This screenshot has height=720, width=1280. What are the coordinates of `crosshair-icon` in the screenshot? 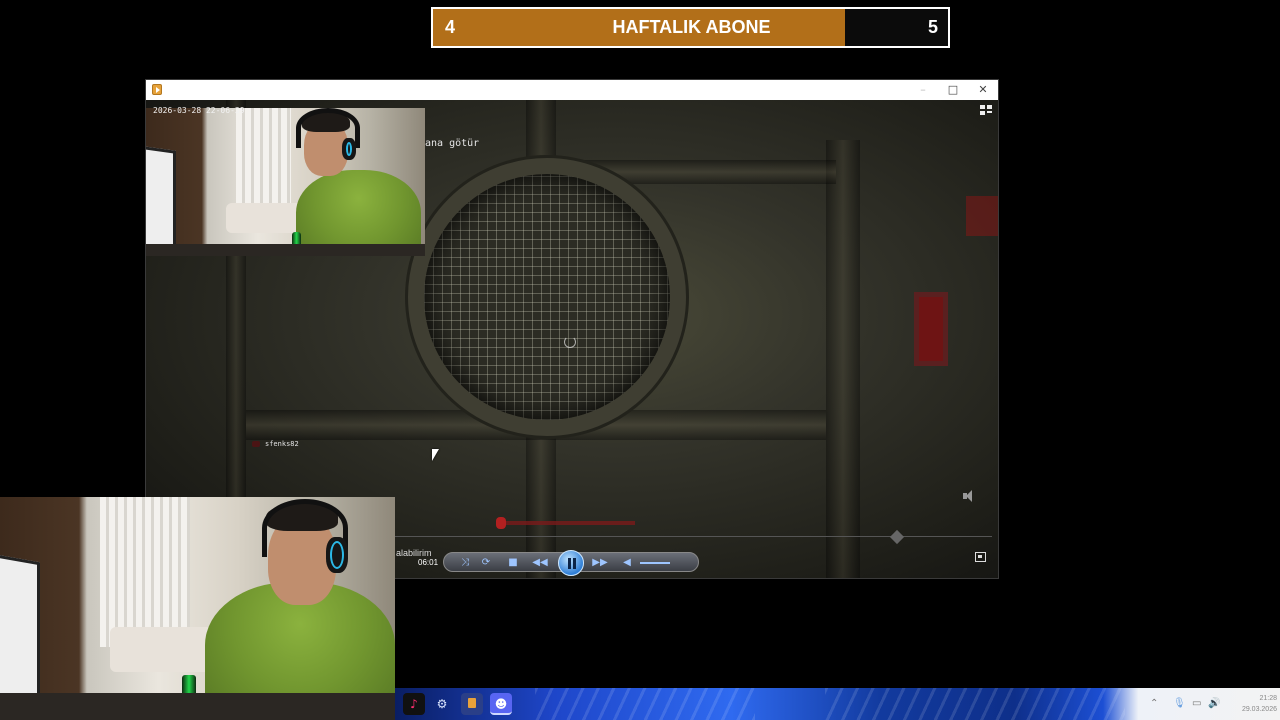 It's located at (570, 342).